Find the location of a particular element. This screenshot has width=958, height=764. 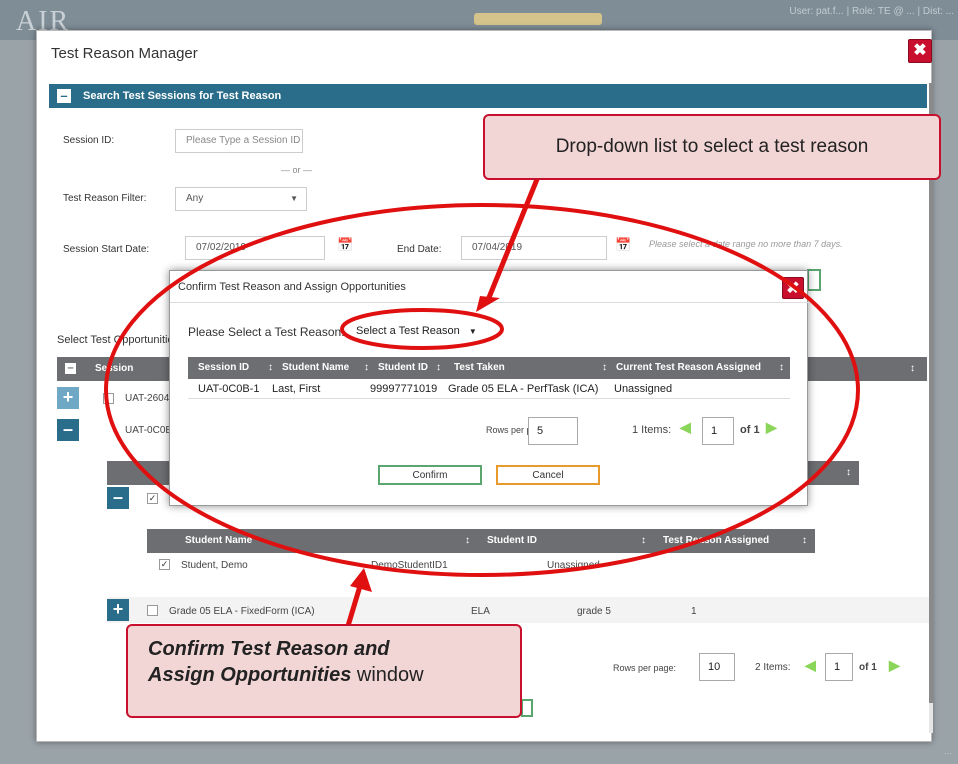

session-id-header: Session ID is located at coordinates (224, 367).